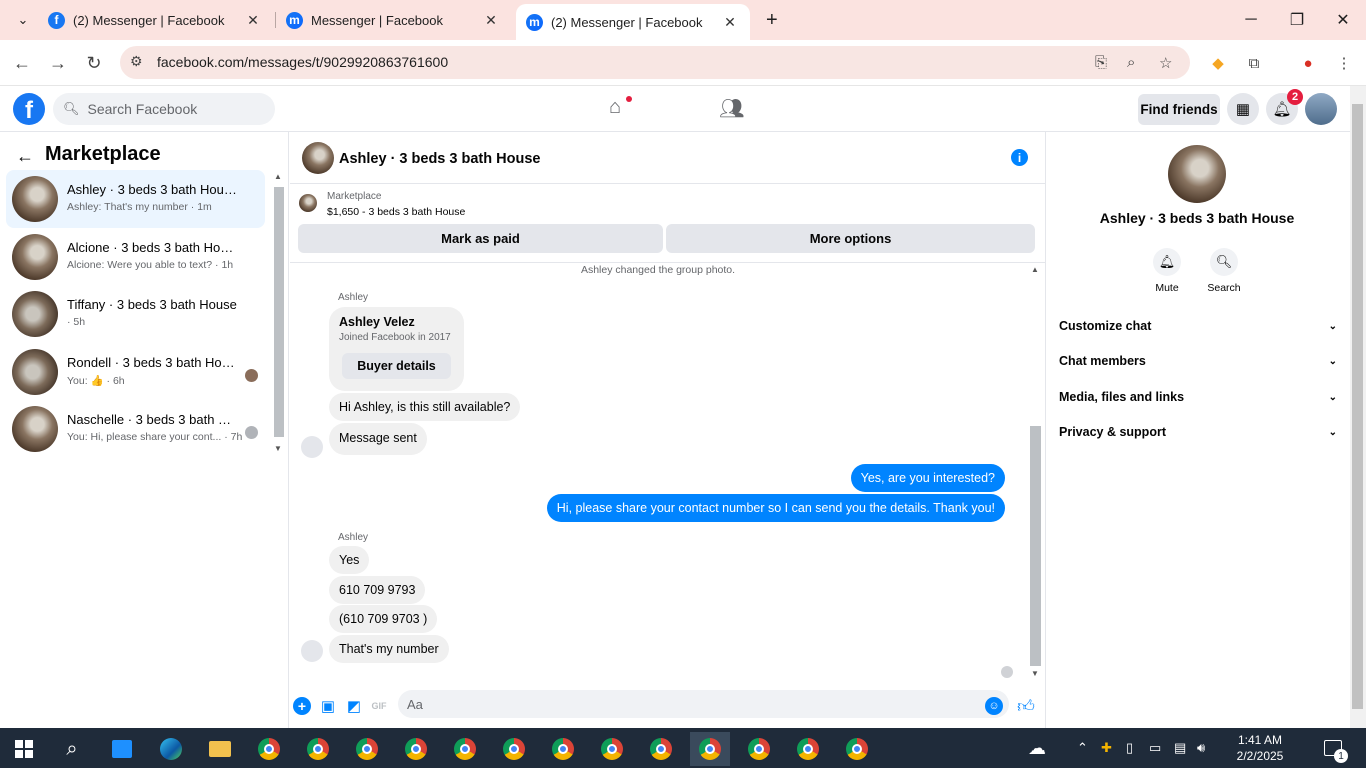 The height and width of the screenshot is (768, 1366). What do you see at coordinates (383, 619) in the screenshot?
I see `message-bubble-incoming: (610 709 9703 )` at bounding box center [383, 619].